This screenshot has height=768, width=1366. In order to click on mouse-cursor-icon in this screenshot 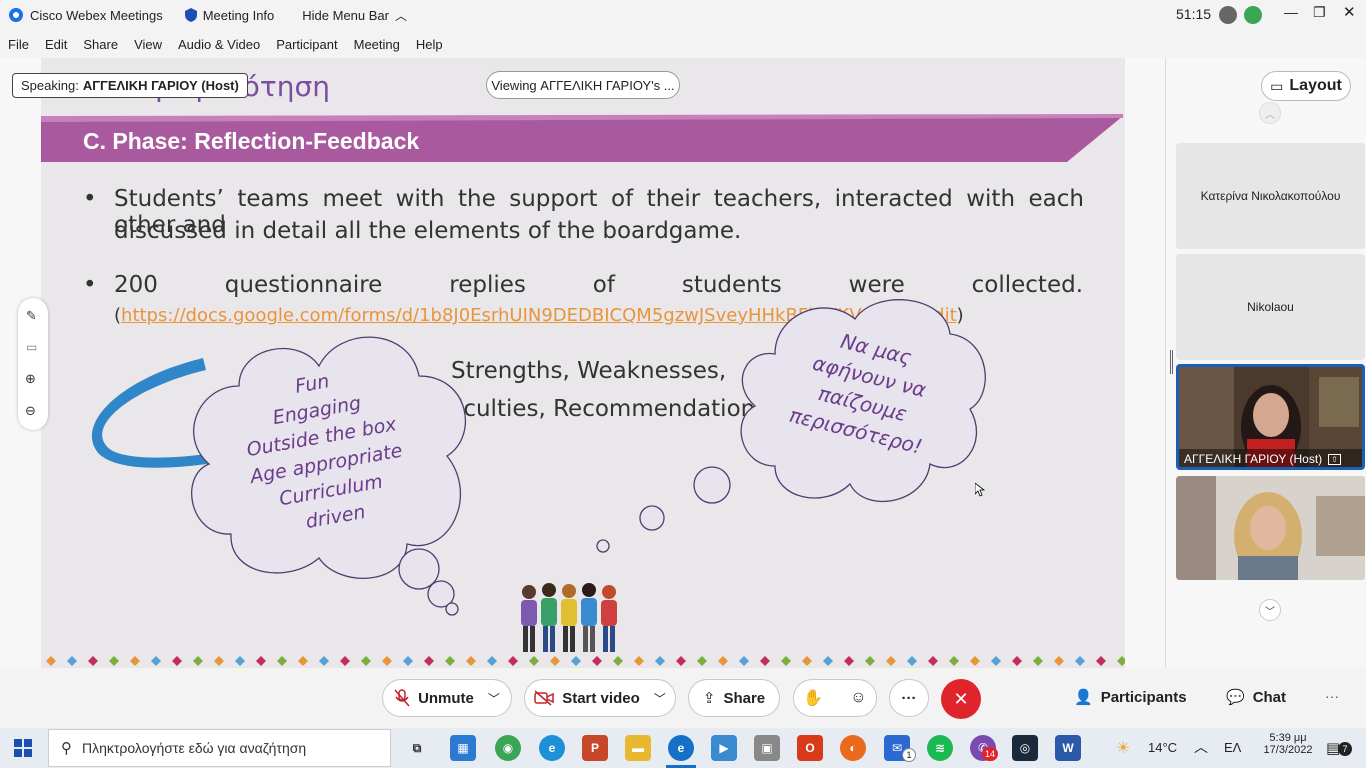, I will do `click(980, 490)`.